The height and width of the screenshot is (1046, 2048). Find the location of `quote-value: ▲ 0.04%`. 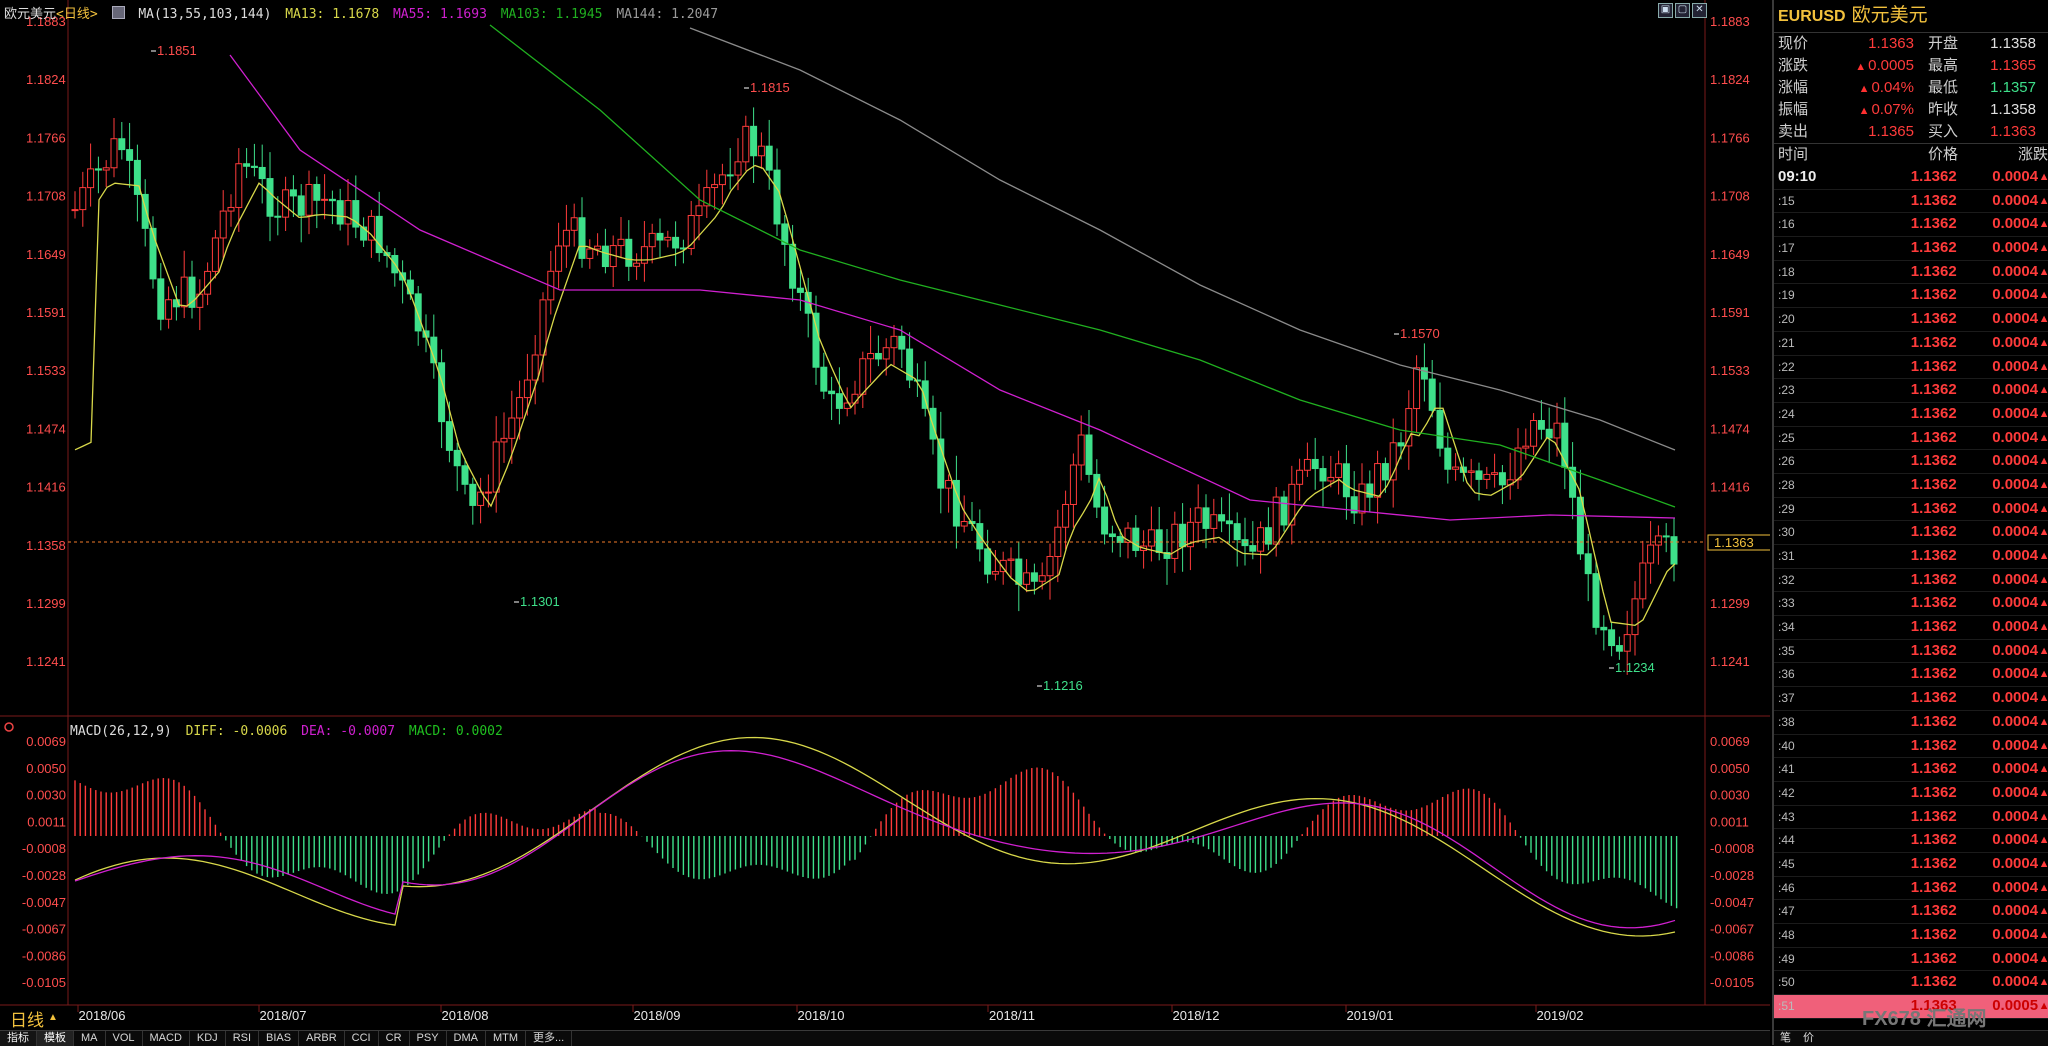

quote-value: ▲ 0.04% is located at coordinates (1865, 88).